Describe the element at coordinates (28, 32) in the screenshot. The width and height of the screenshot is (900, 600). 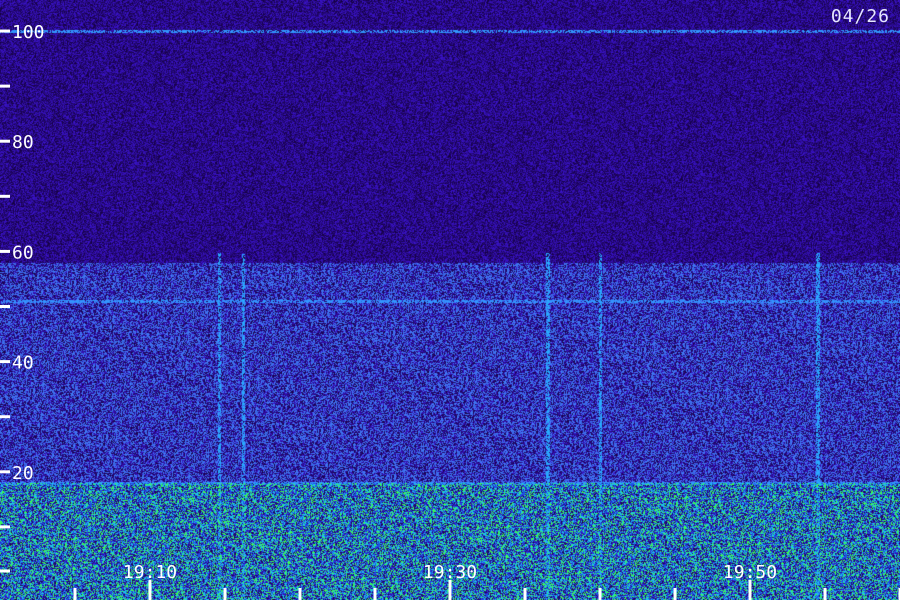
I see `y-tick-label: 100` at that location.